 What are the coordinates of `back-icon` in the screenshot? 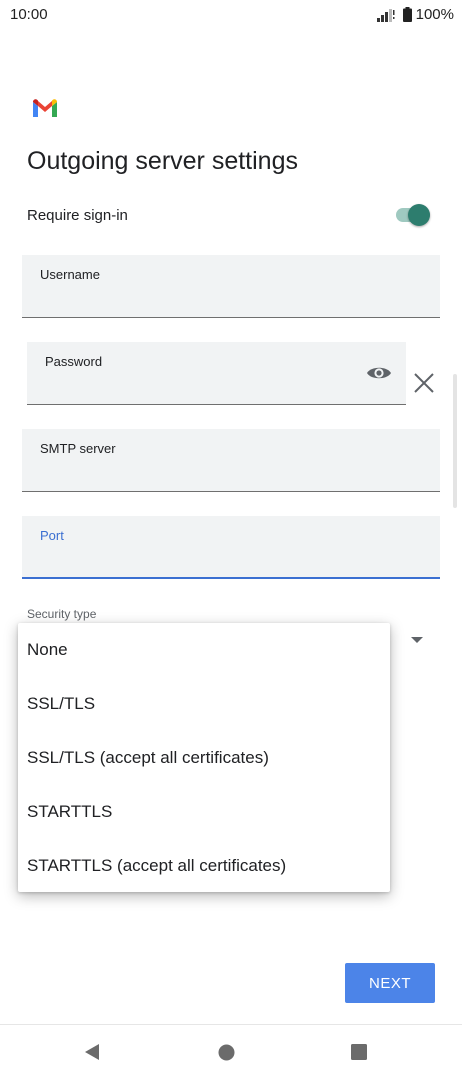 It's located at (92, 1052).